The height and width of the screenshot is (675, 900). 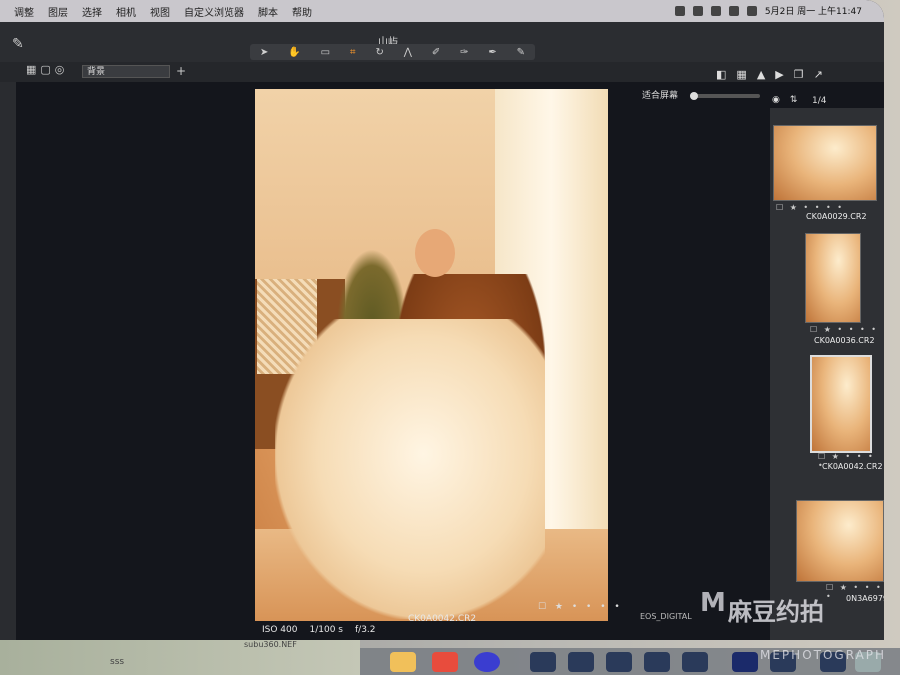 What do you see at coordinates (268, 11) in the screenshot?
I see `menu-script: 脚本` at bounding box center [268, 11].